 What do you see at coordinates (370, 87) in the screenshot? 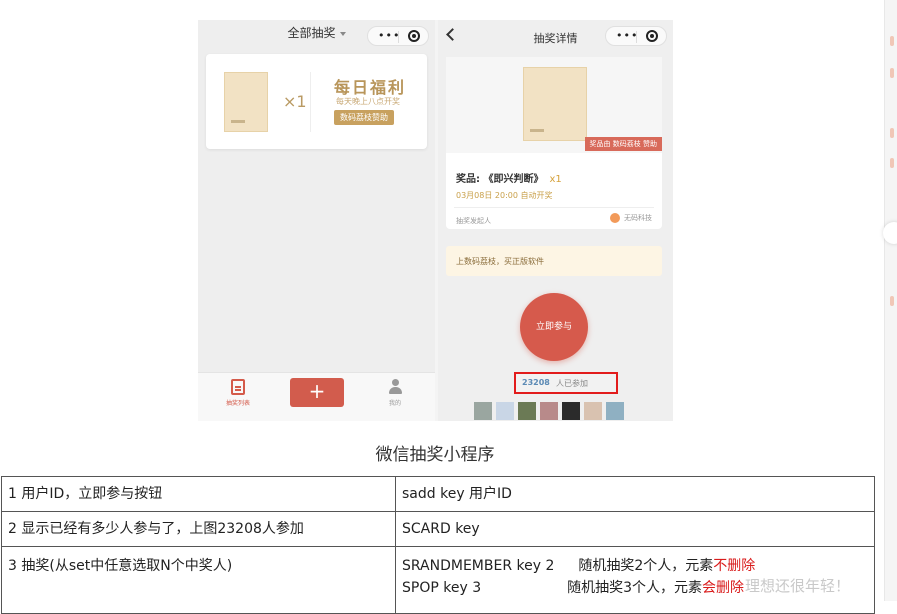
I see `daily-benefit-title: 每日福利` at bounding box center [370, 87].